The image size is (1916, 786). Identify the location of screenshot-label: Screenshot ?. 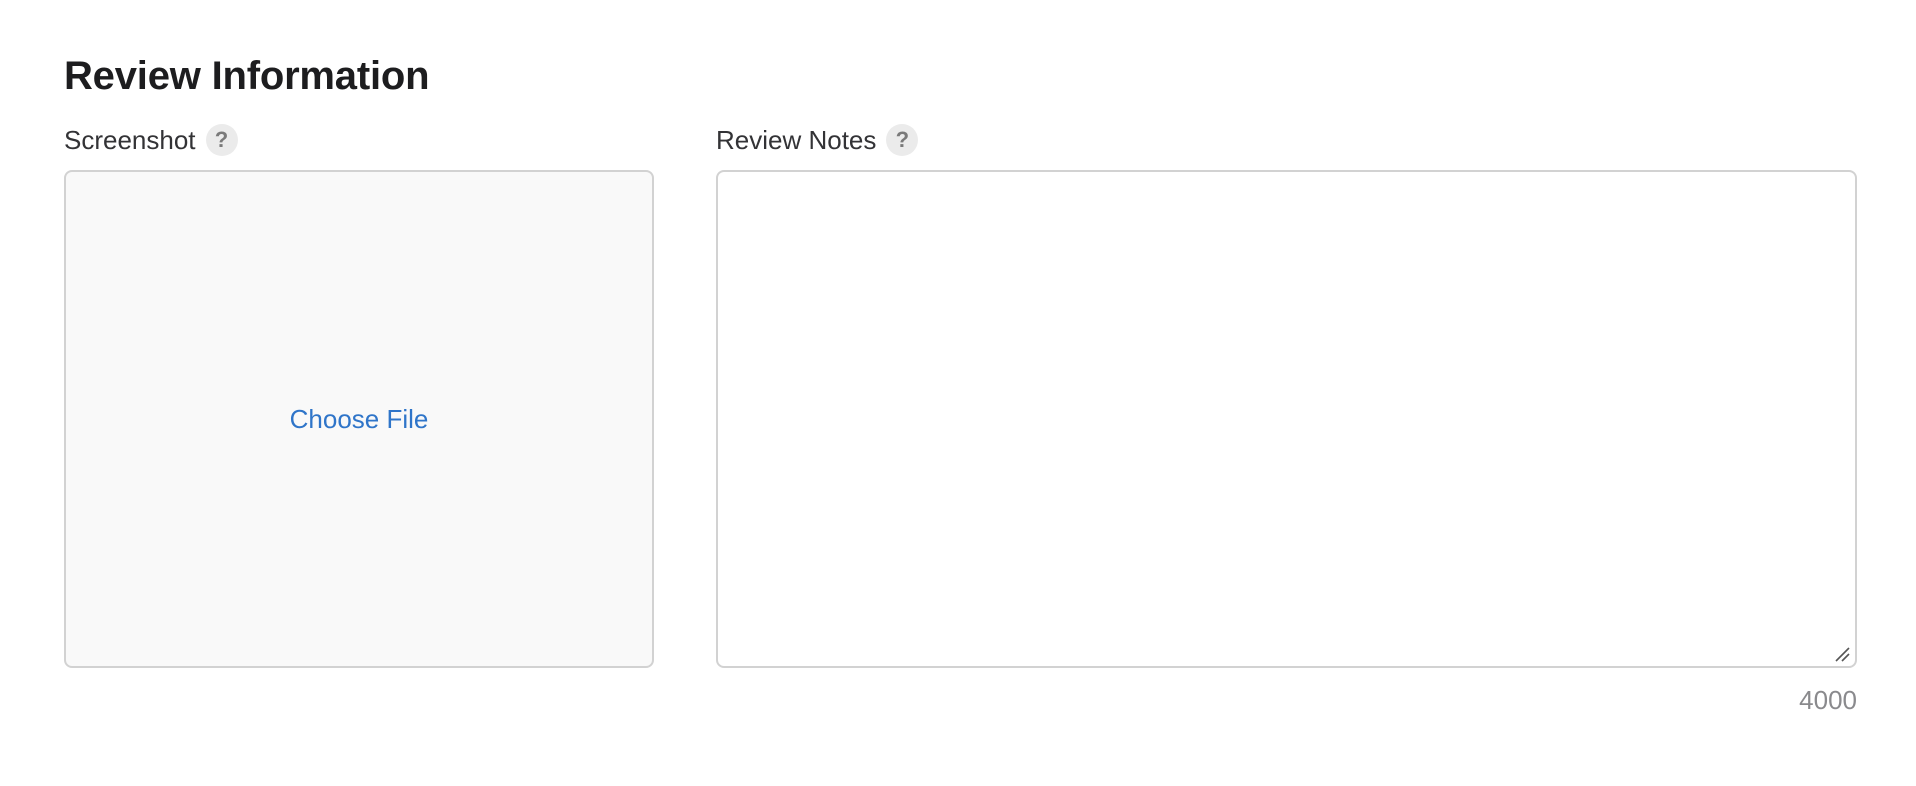
(151, 140).